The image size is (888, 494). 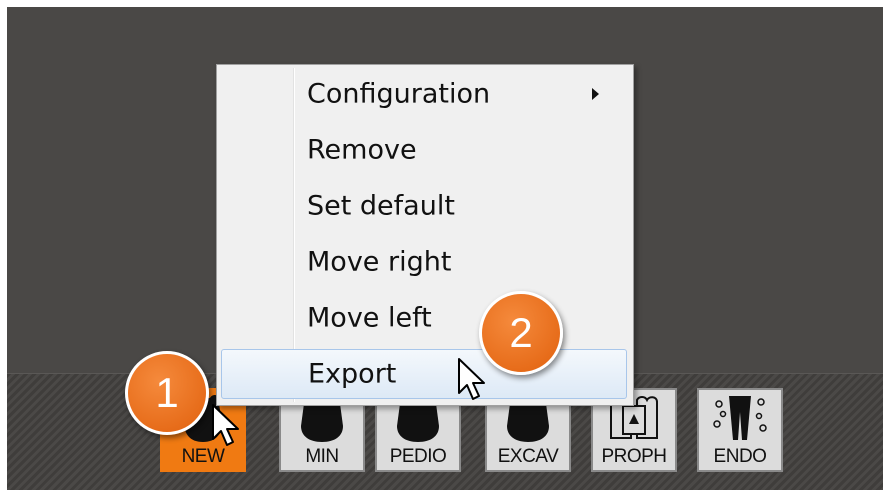 What do you see at coordinates (634, 456) in the screenshot?
I see `tool-label: PROPH` at bounding box center [634, 456].